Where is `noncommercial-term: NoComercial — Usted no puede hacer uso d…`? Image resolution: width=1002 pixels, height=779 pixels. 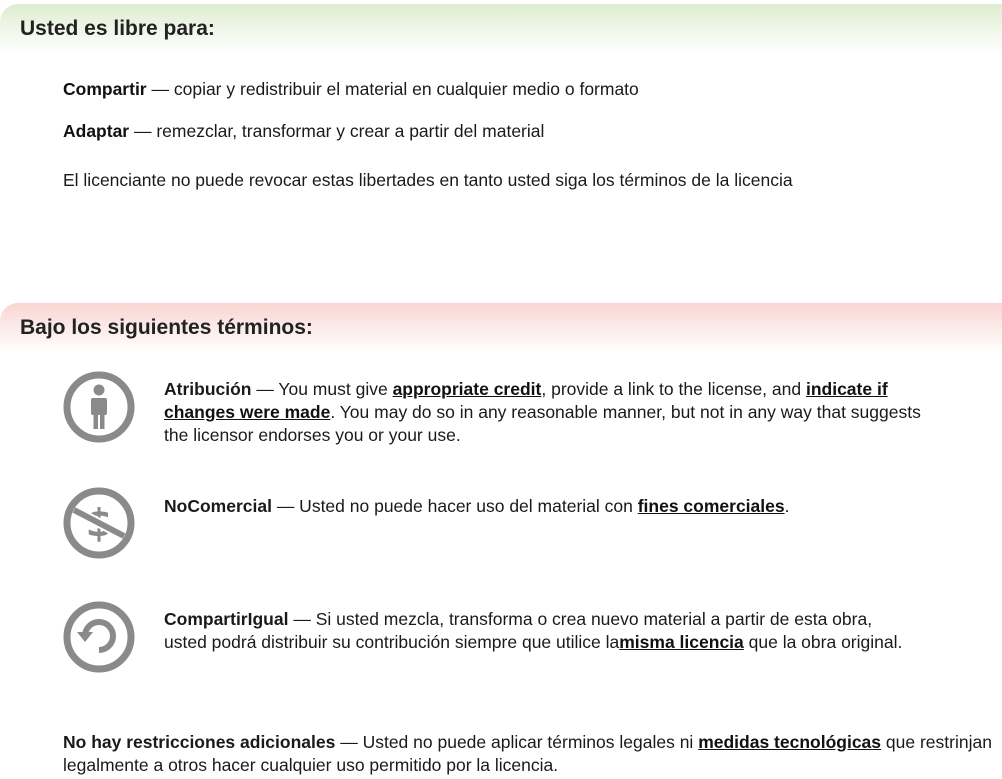 noncommercial-term: NoComercial — Usted no puede hacer uso d… is located at coordinates (554, 506).